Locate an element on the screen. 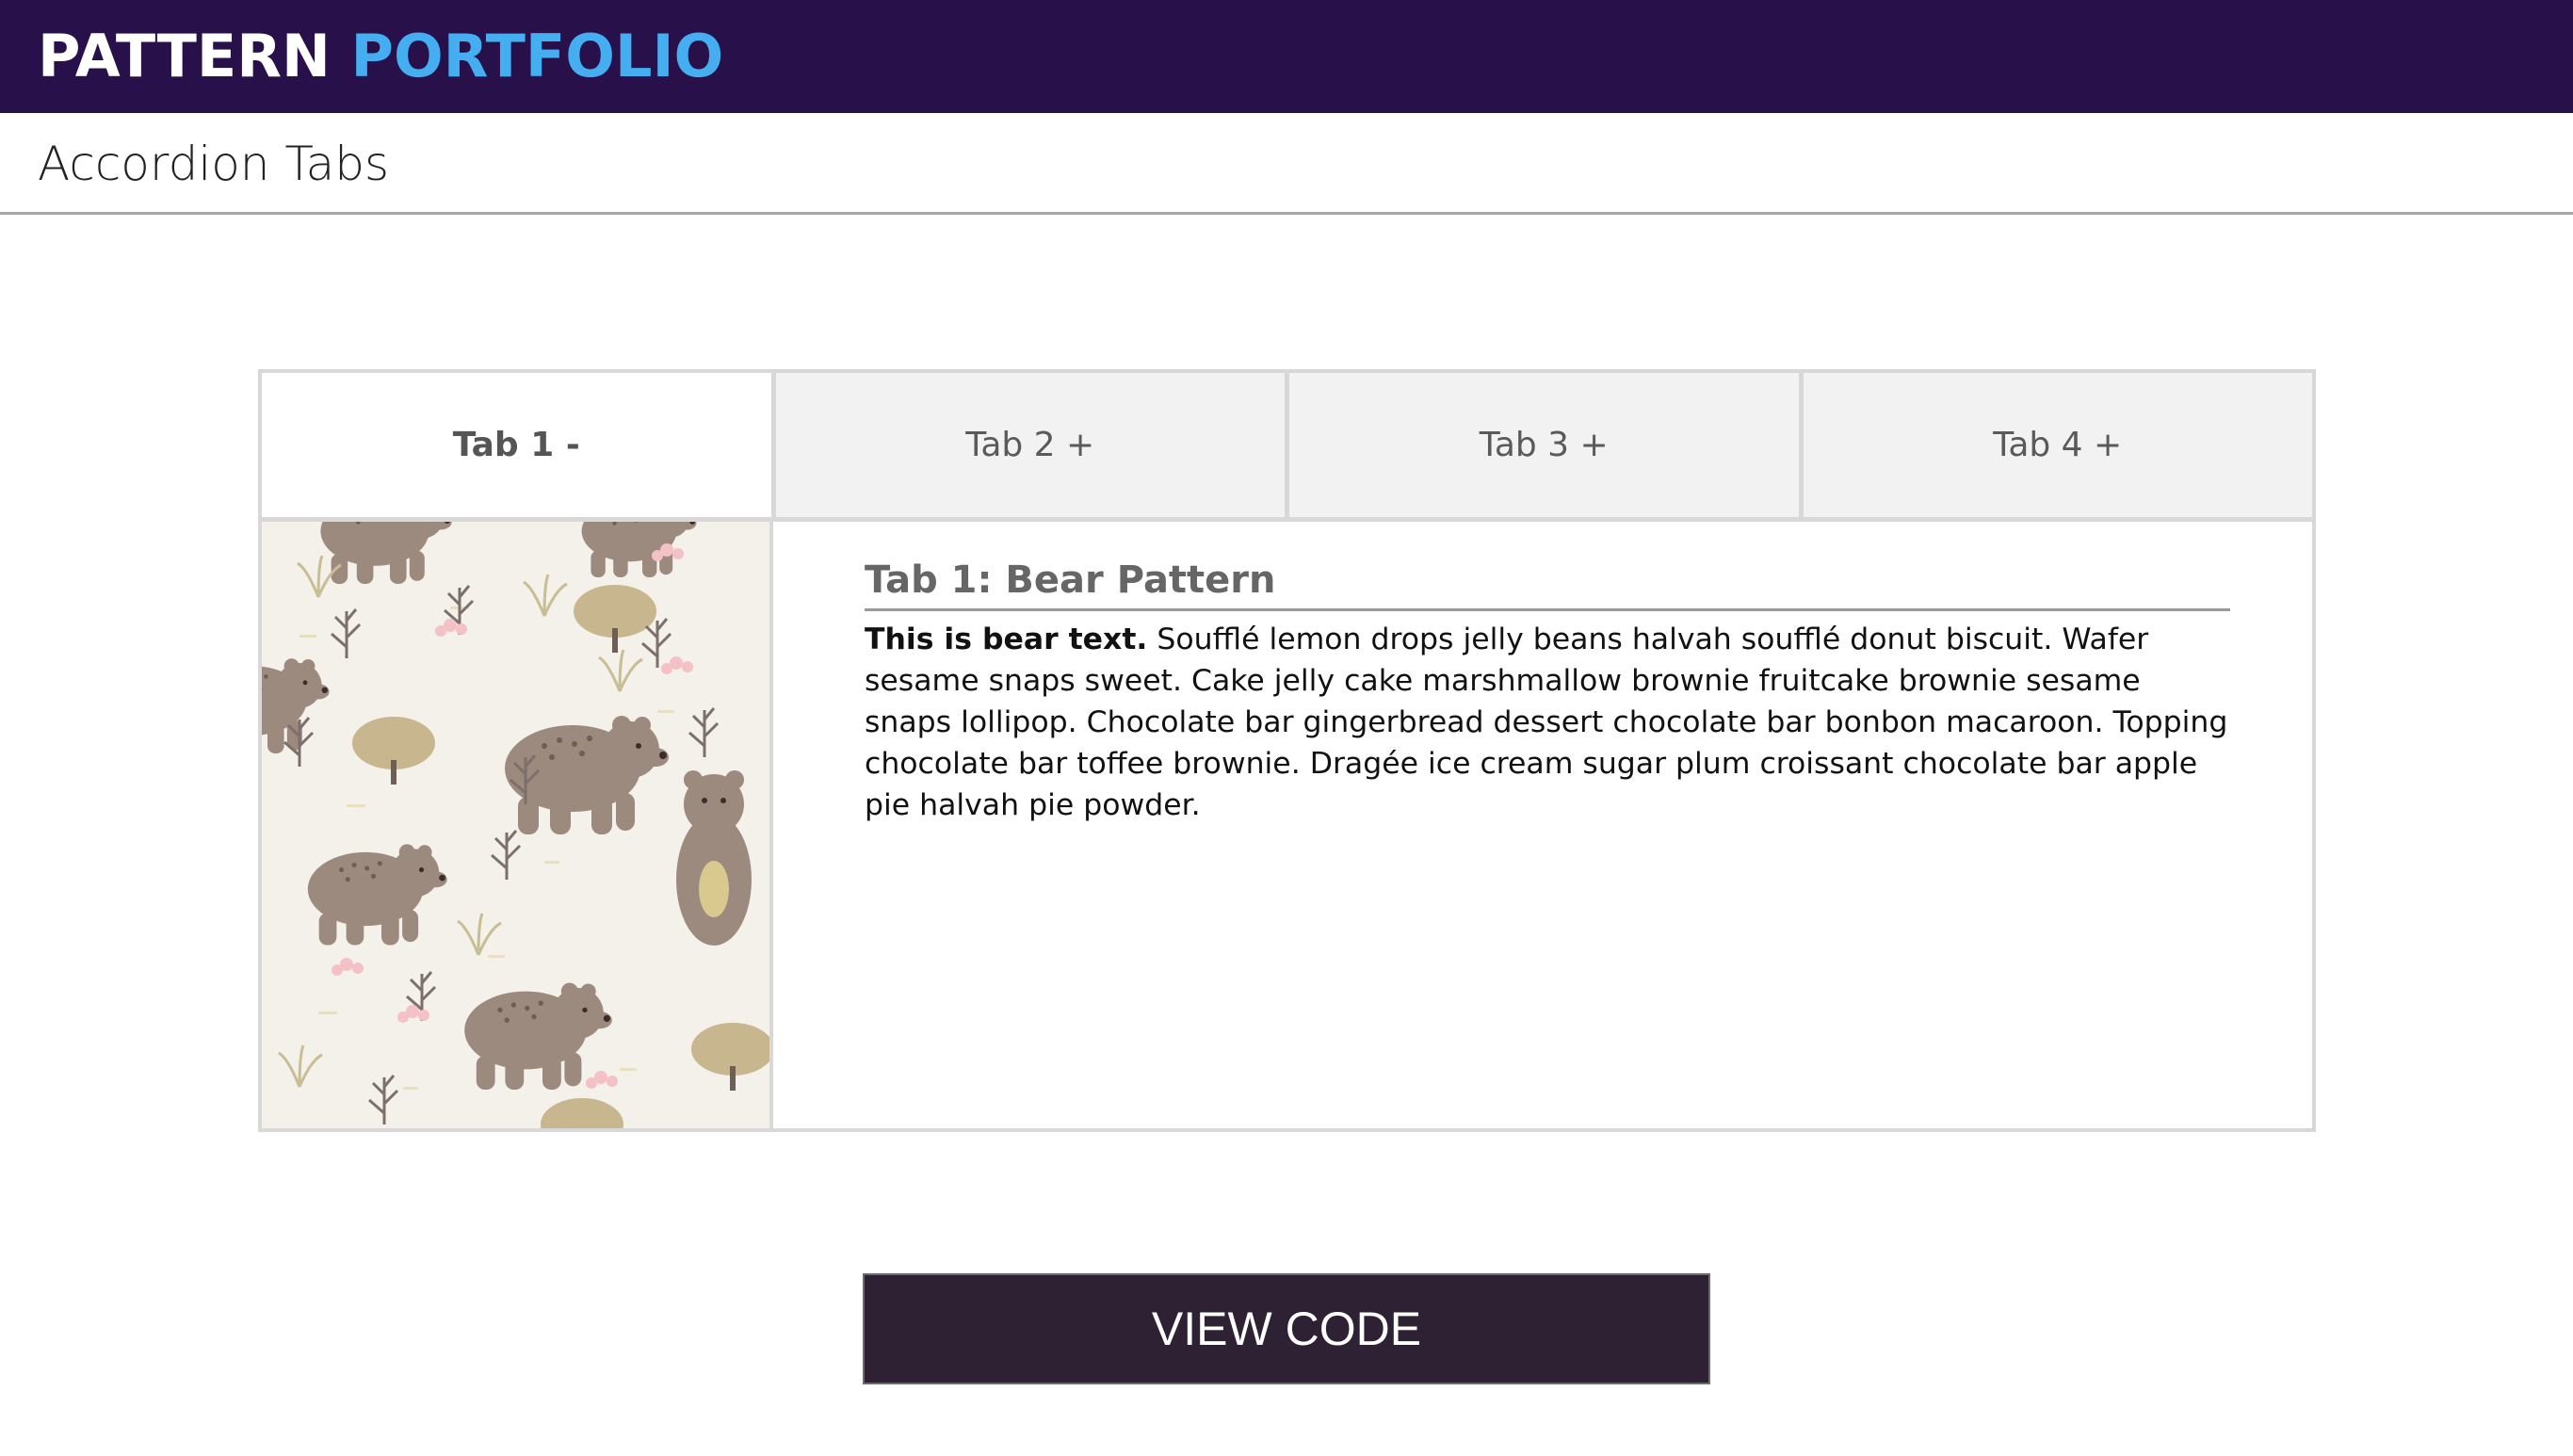 The height and width of the screenshot is (1456, 2573). view-code-button: VIEW CODE is located at coordinates (1286, 1328).